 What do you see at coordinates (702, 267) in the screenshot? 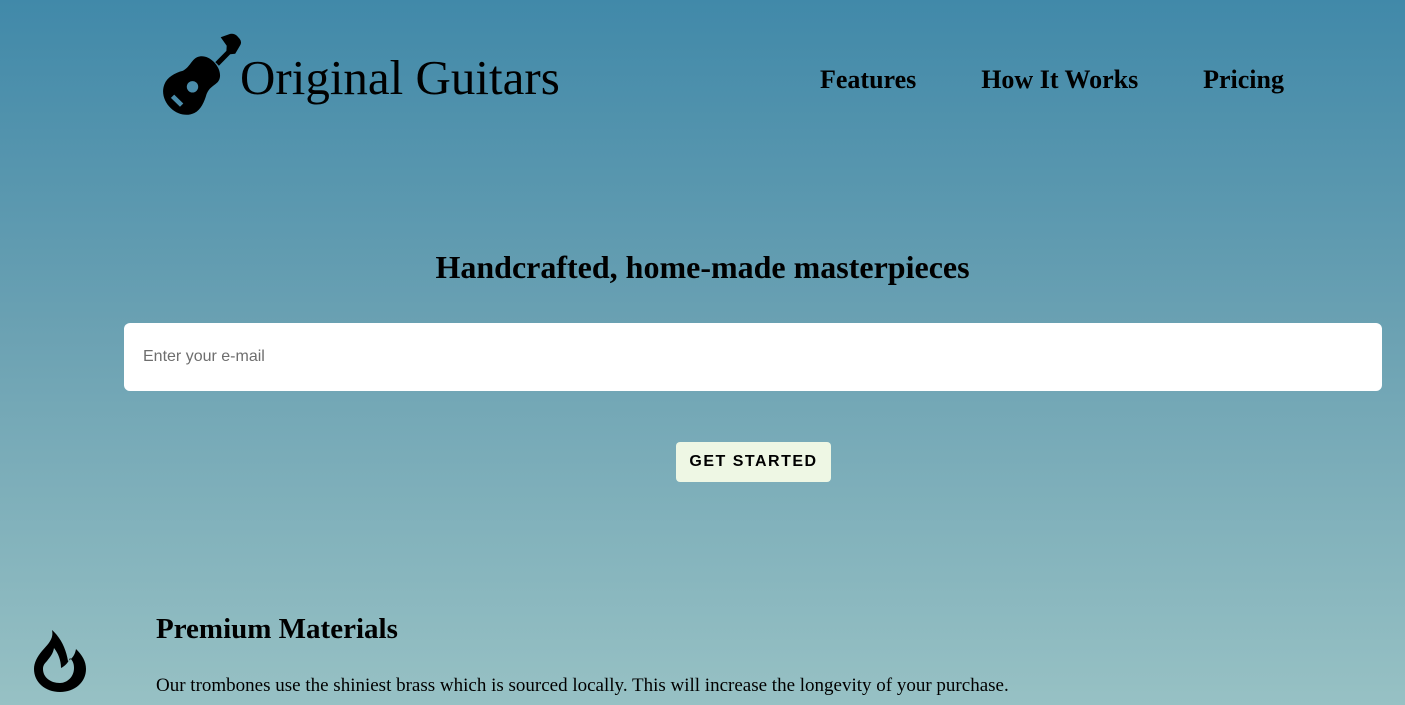
I see `hero-title: Handcrafted, home-made masterpieces` at bounding box center [702, 267].